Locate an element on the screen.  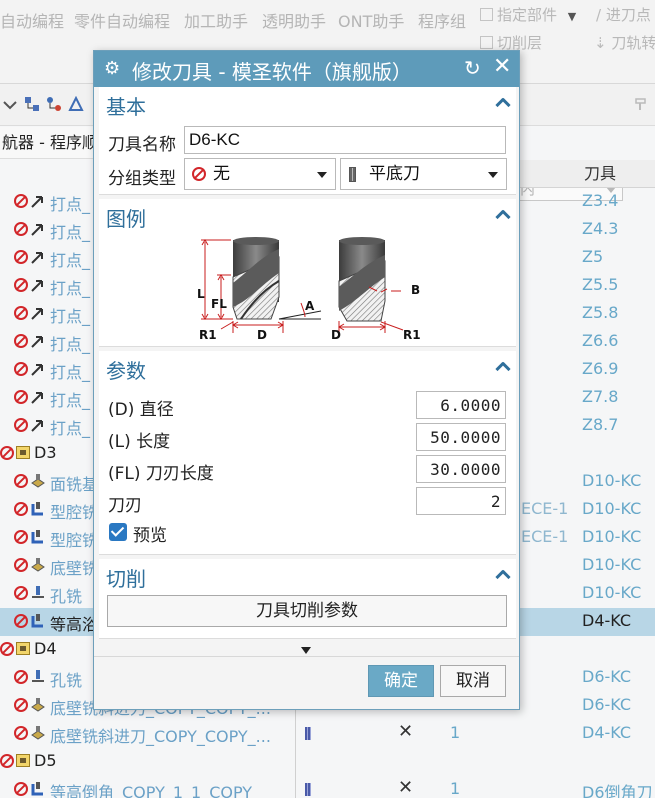
preview-checkbox is located at coordinates (118, 532).